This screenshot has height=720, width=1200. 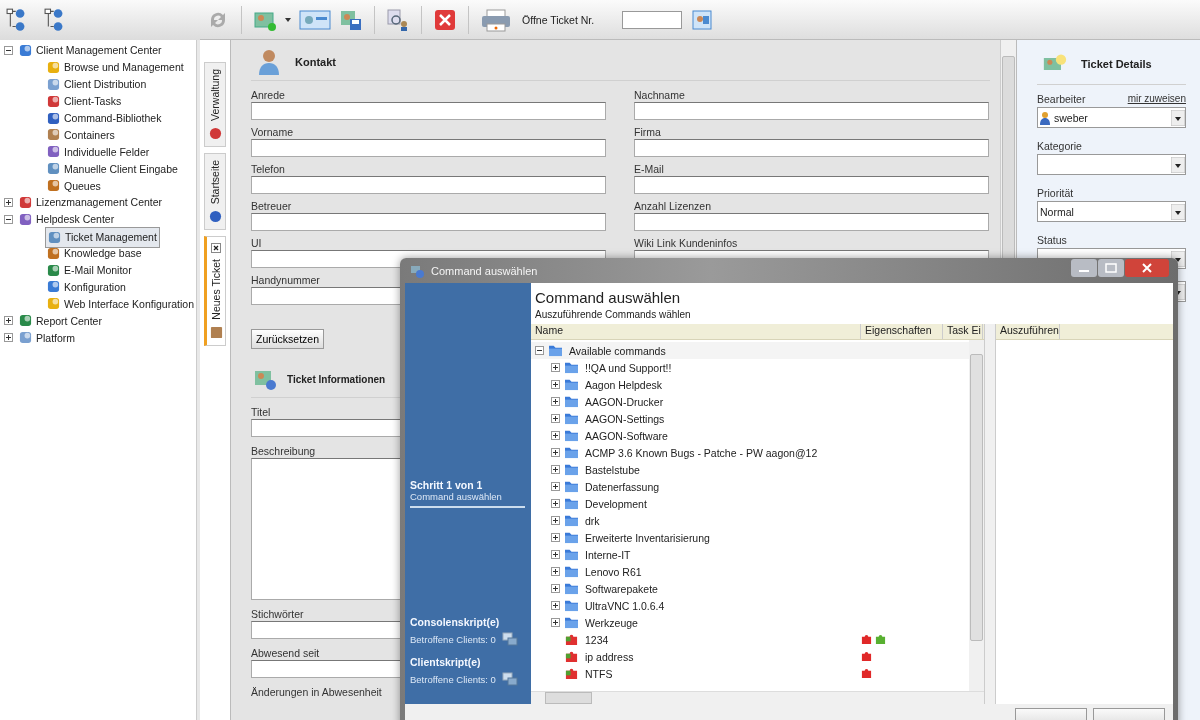 I want to click on field-label: Nachname, so click(x=659, y=95).